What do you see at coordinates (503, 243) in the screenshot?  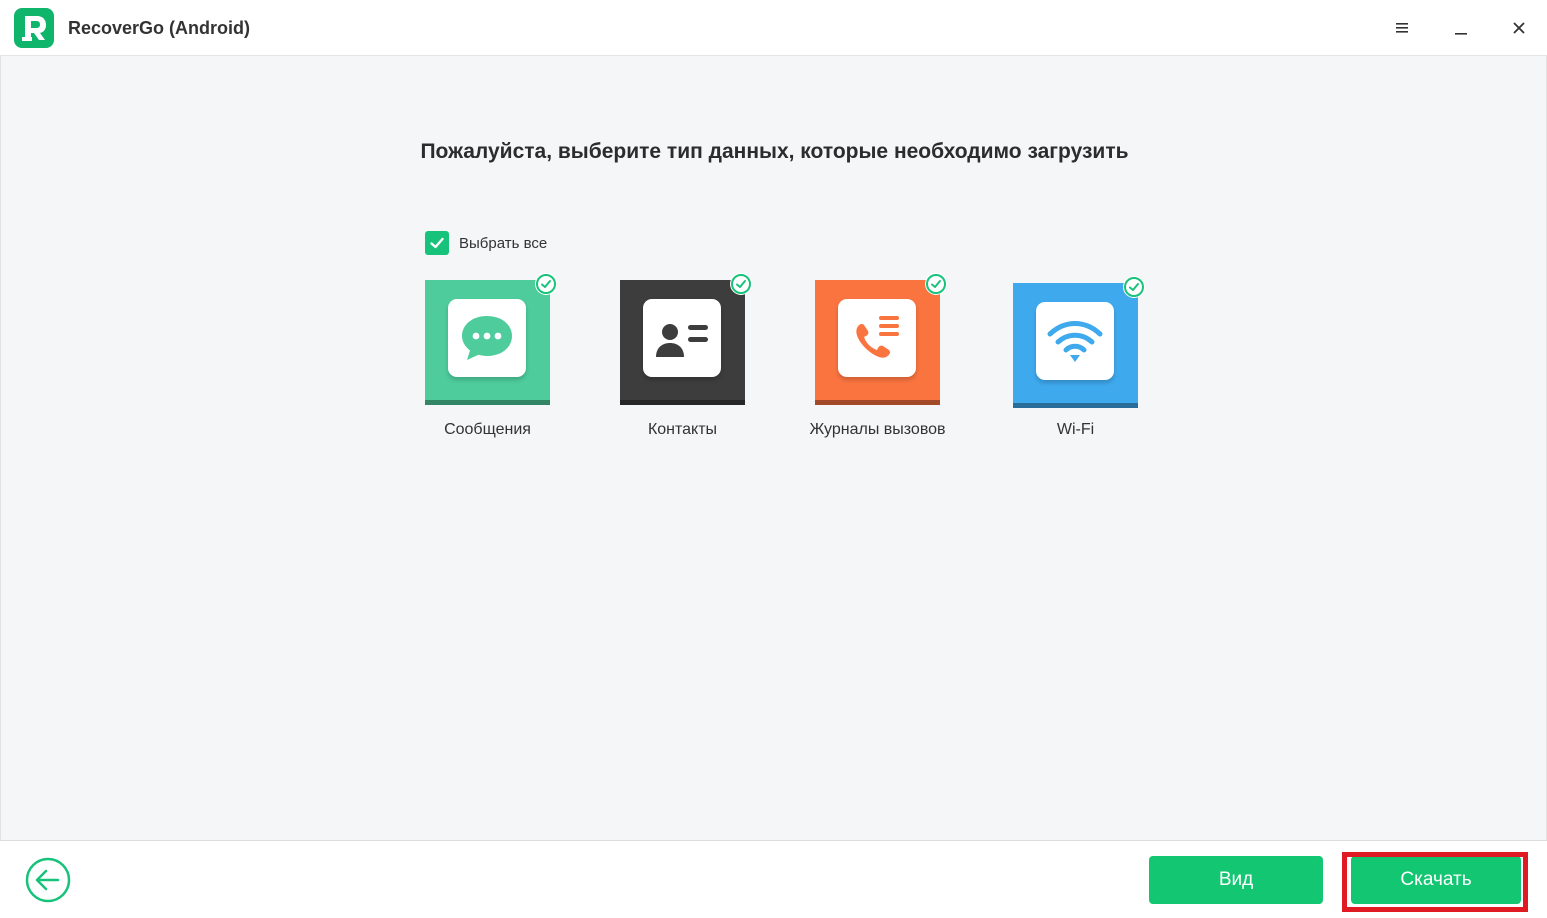 I see `select-all-label: Выбрать все` at bounding box center [503, 243].